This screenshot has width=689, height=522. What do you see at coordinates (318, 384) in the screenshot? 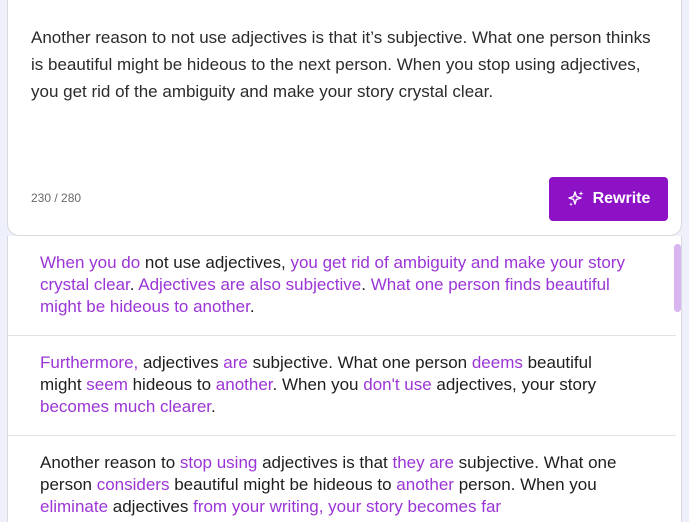
I see `unchanged-text: . When you` at bounding box center [318, 384].